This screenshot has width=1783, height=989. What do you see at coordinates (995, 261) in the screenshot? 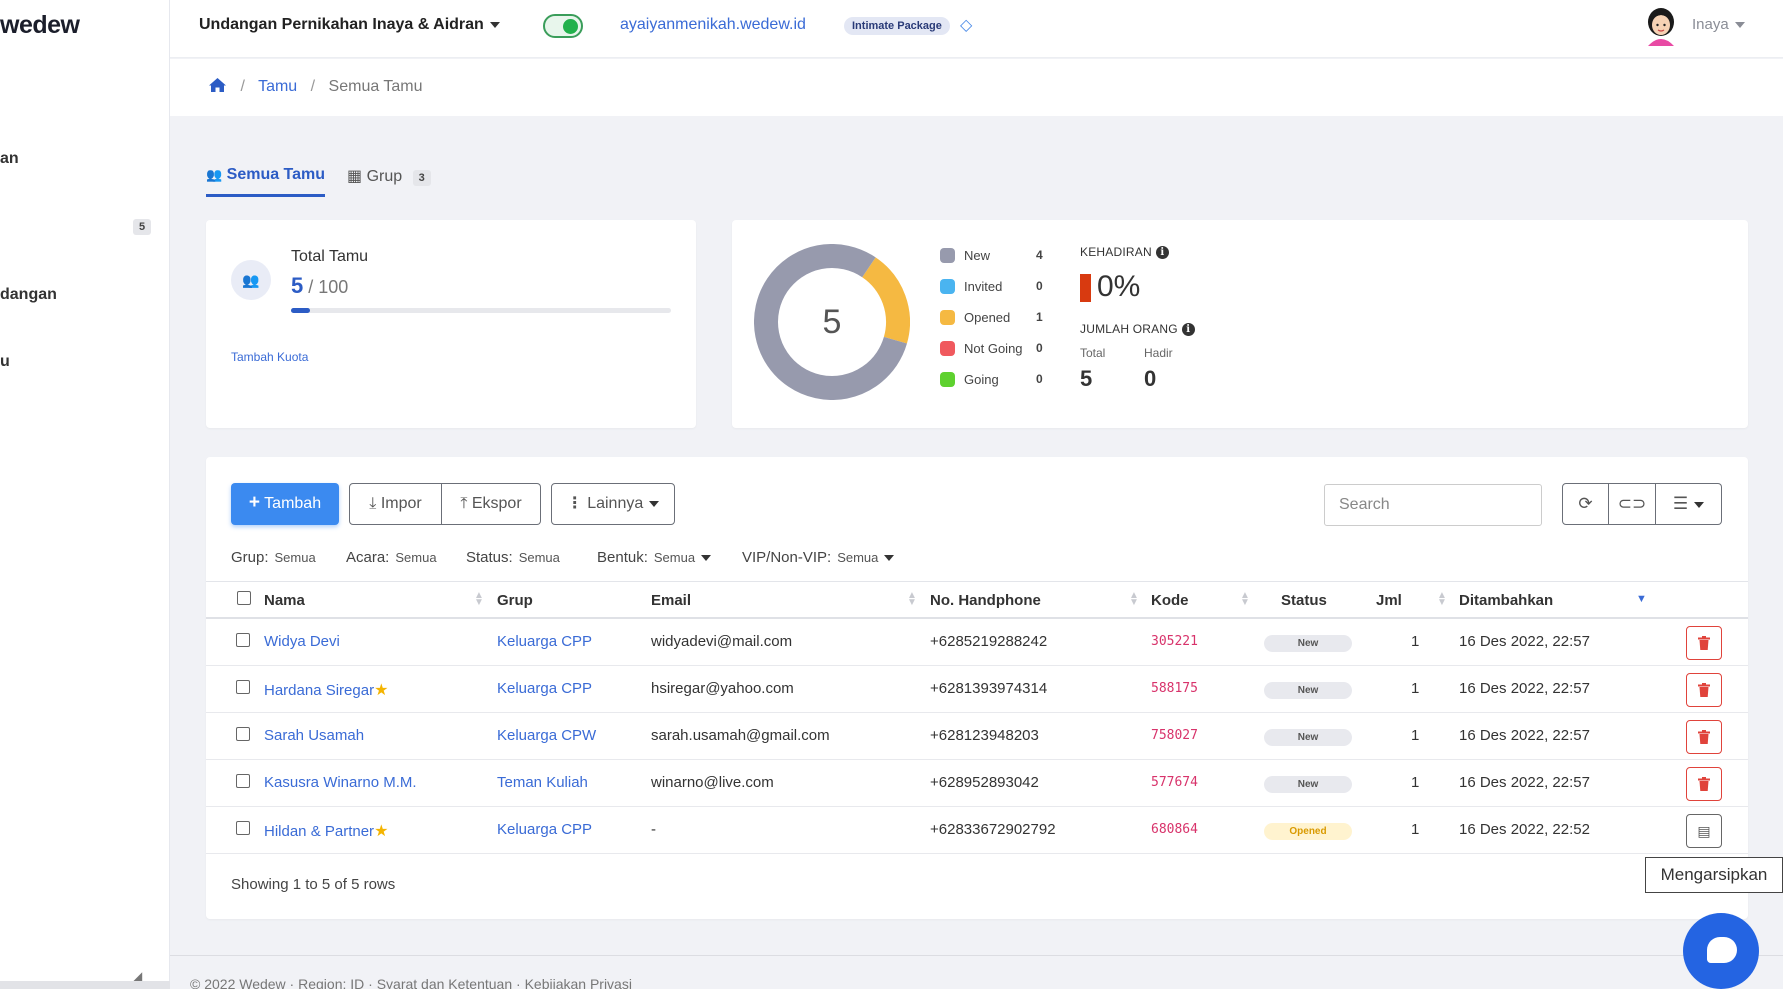
I see `legend-item: New 4` at bounding box center [995, 261].